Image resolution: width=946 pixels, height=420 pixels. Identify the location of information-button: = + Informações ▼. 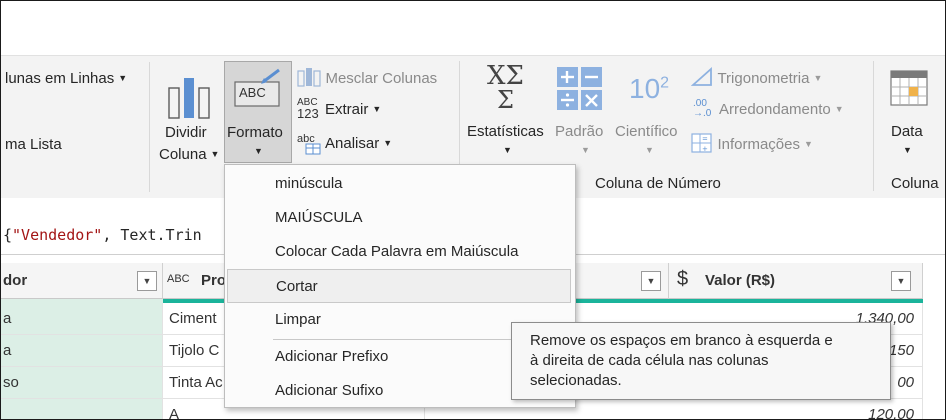
(752, 144).